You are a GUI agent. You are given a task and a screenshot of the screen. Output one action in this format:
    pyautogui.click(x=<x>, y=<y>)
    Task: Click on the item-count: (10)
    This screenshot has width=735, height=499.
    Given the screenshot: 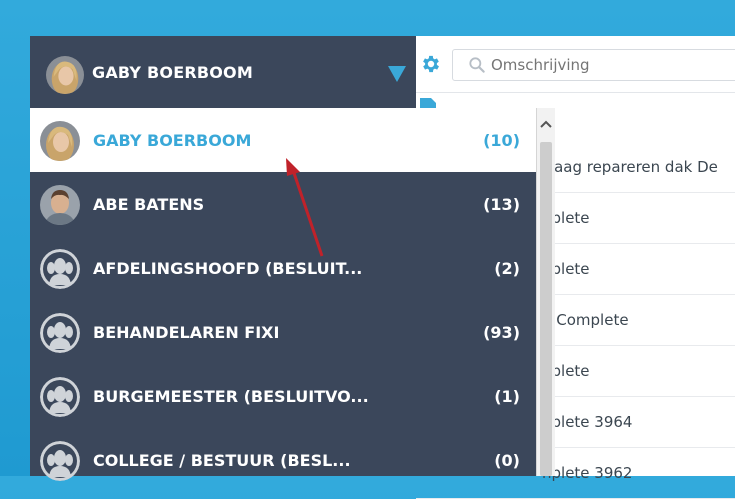 What is the action you would take?
    pyautogui.click(x=501, y=140)
    